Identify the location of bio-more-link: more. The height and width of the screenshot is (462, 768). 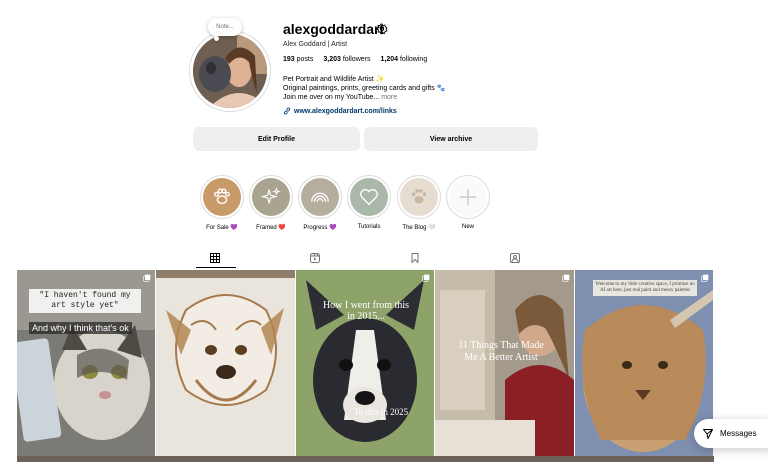
(389, 97).